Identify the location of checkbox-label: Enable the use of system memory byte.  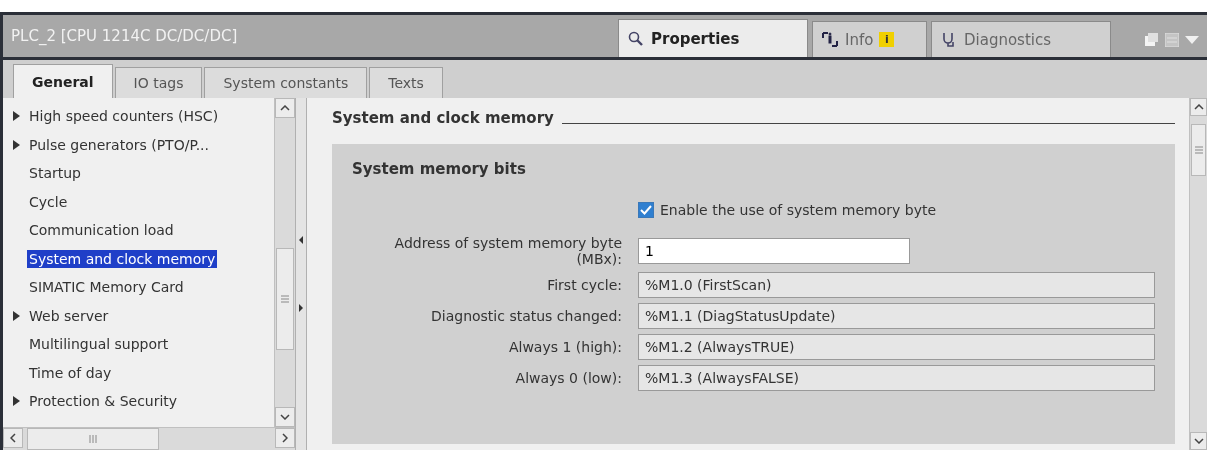
(798, 210).